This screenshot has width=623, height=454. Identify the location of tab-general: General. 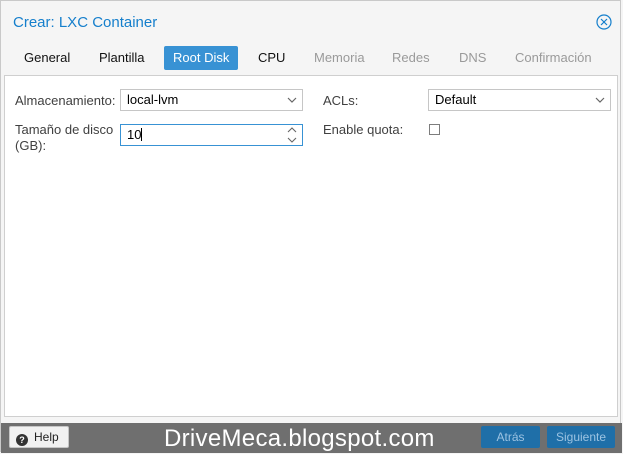
(47, 58).